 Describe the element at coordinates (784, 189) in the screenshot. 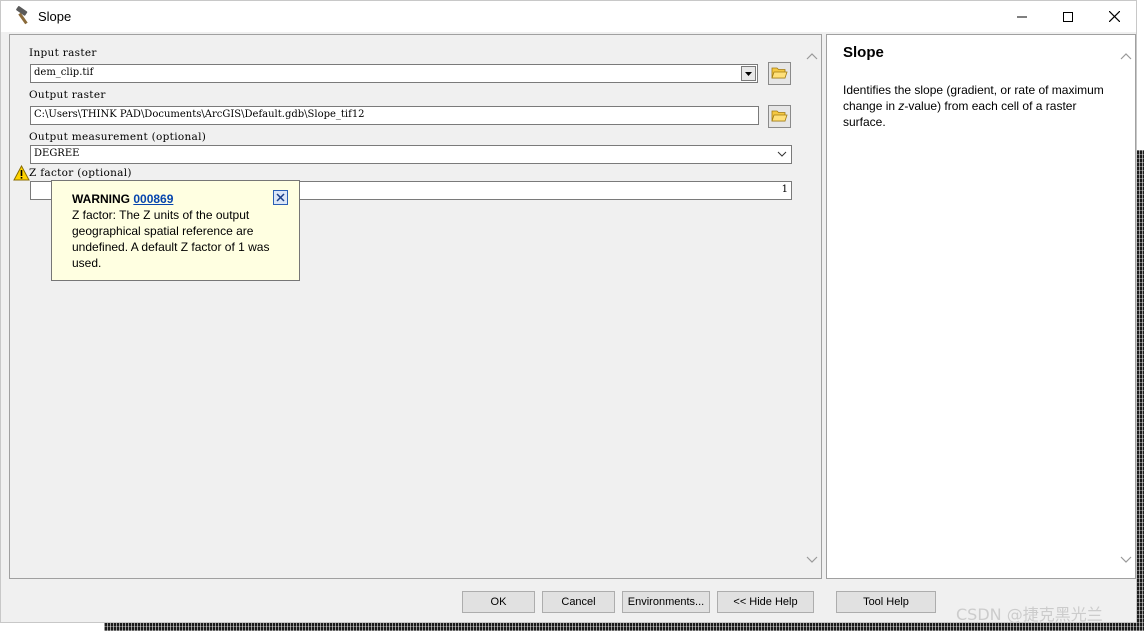

I see `z-factor-value: 1` at that location.